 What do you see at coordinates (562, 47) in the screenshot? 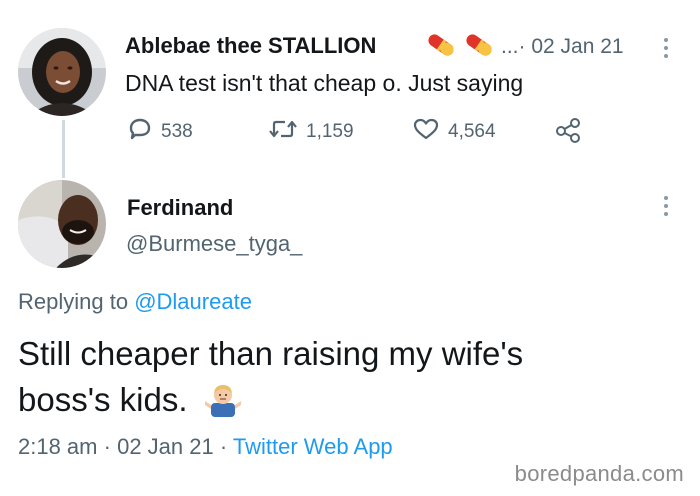
I see `tweet1-meta-date: ...· 02 Jan 21` at bounding box center [562, 47].